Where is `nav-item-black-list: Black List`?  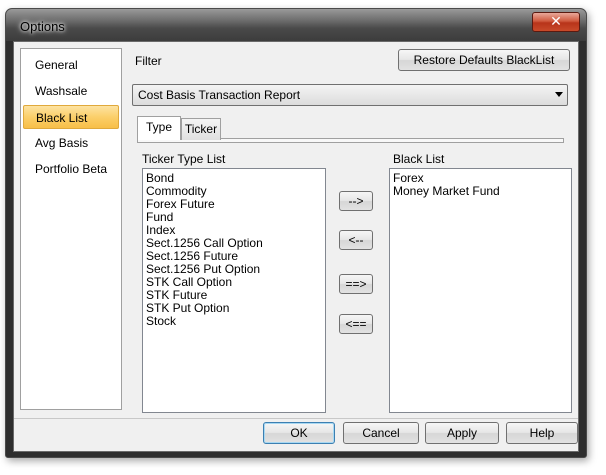
nav-item-black-list: Black List is located at coordinates (71, 117).